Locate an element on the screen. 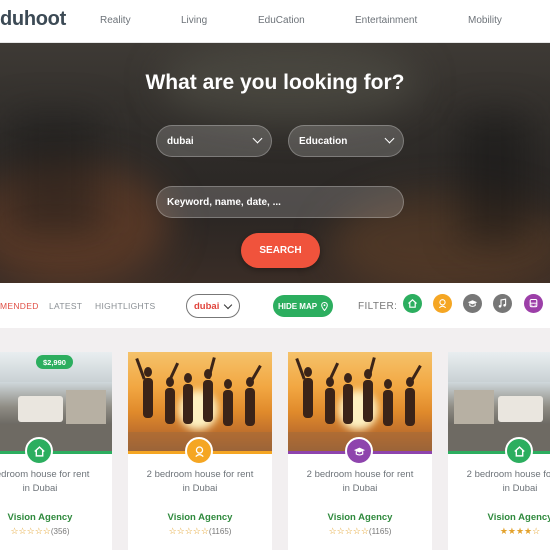 The image size is (550, 550). tab-highlights: HIGHTLIGHTS is located at coordinates (125, 306).